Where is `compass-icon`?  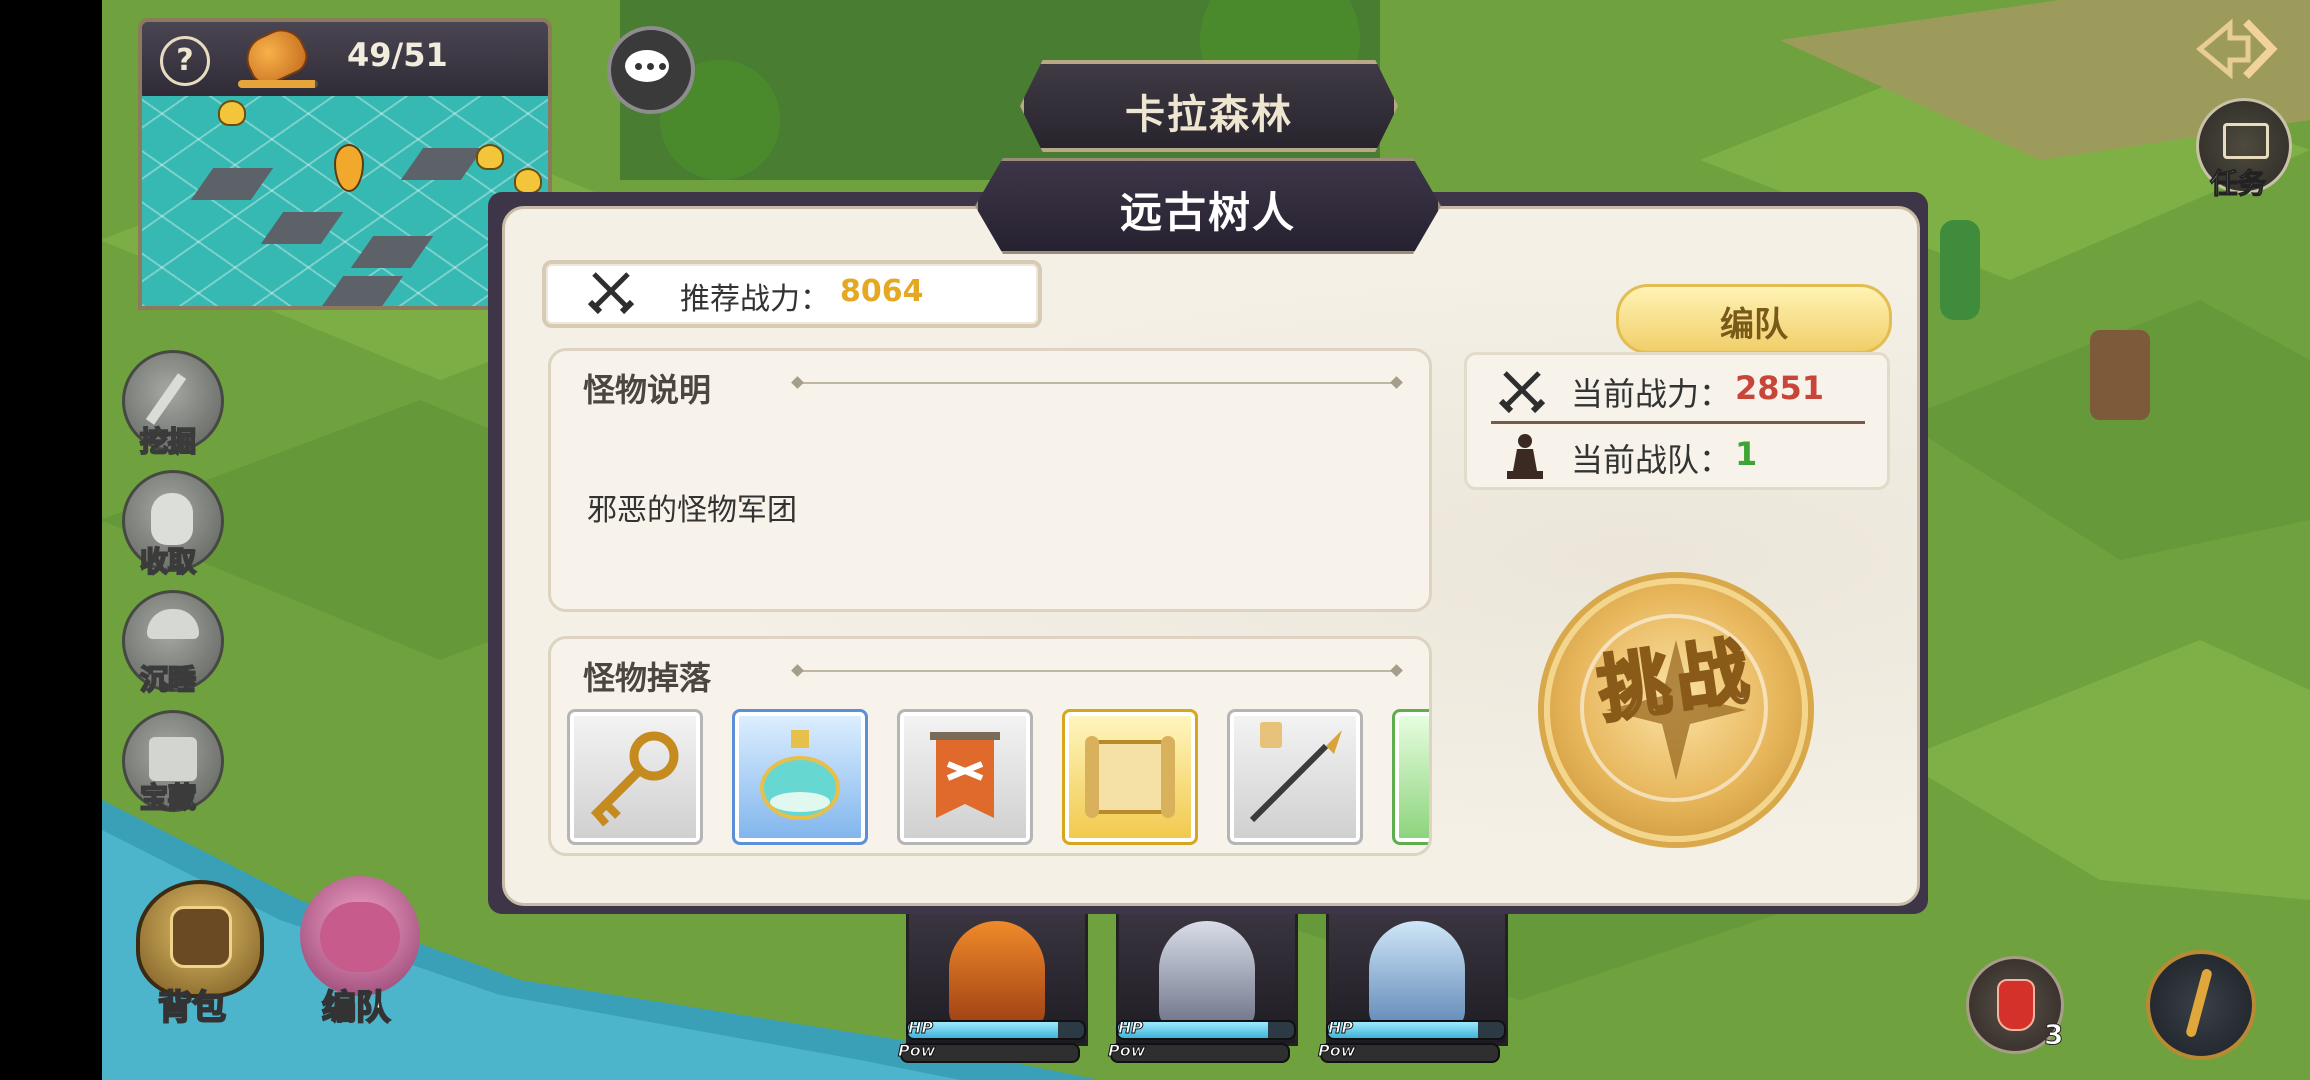
compass-icon is located at coordinates (2199, 1003).